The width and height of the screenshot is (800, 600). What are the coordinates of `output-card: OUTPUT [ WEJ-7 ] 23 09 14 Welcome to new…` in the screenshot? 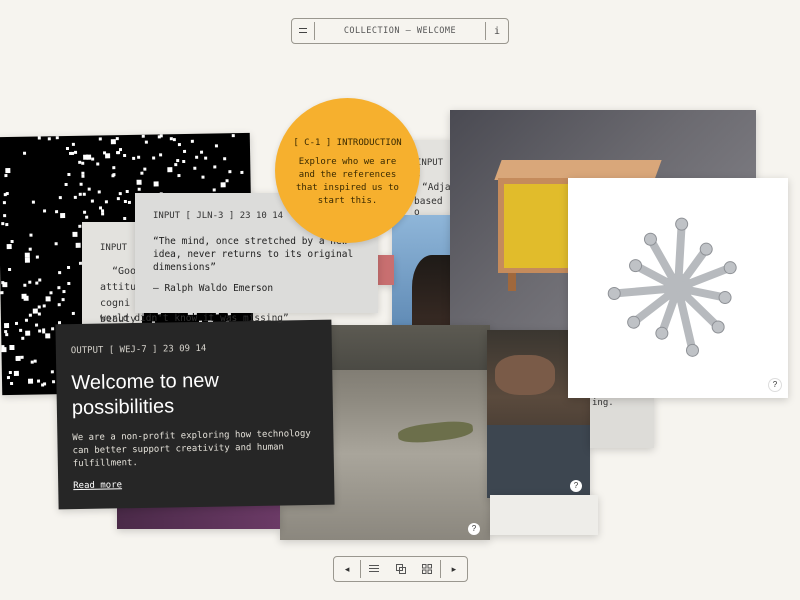 It's located at (195, 414).